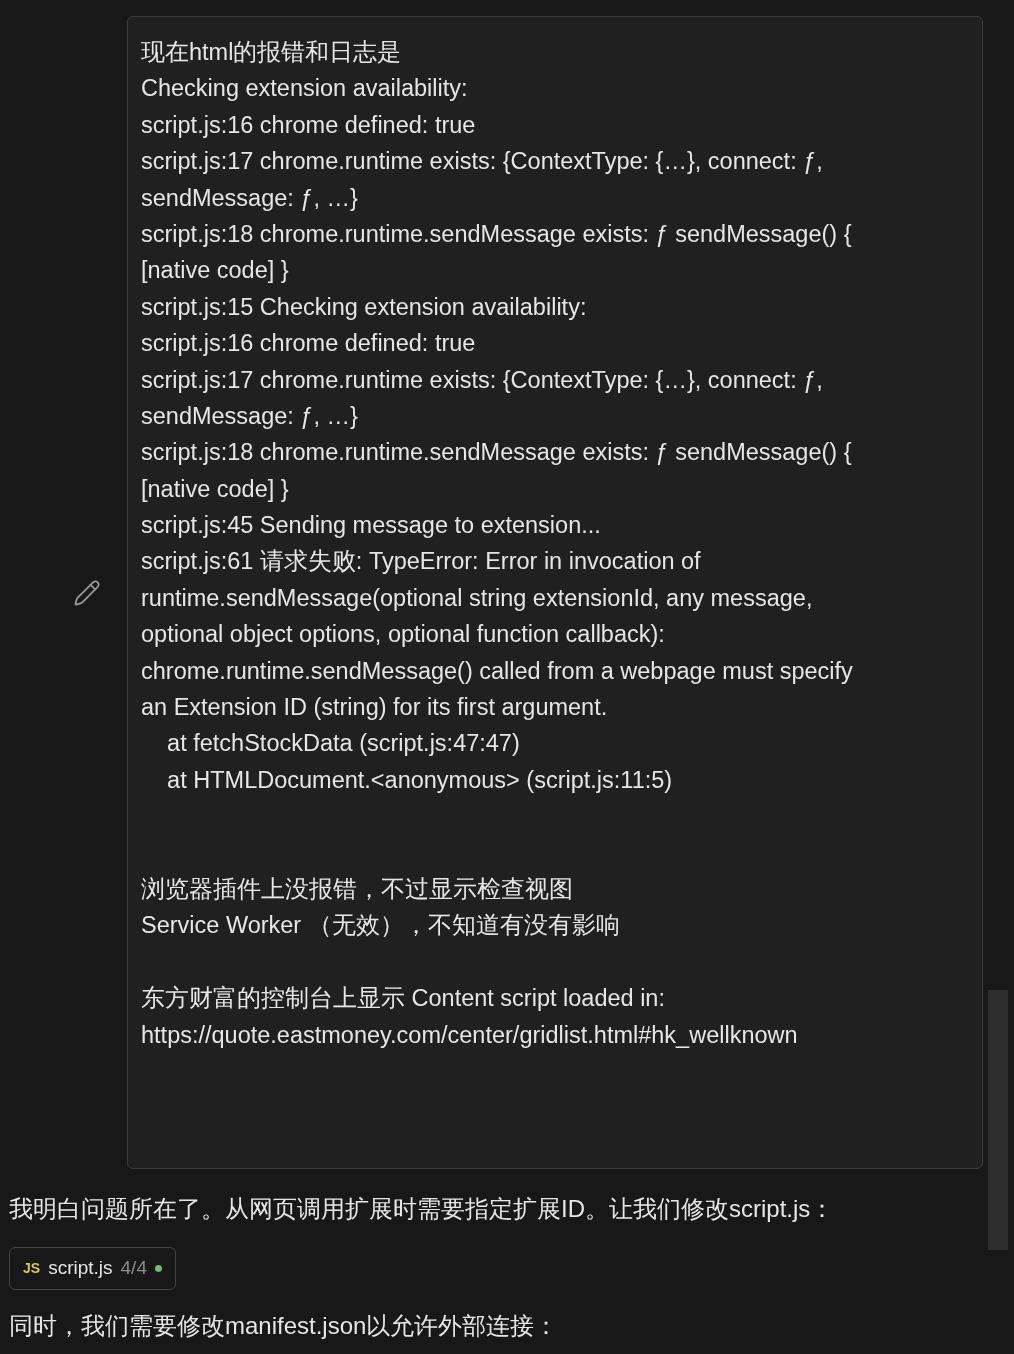 The width and height of the screenshot is (1014, 1354). I want to click on message-line: Service Worker （无效），不知道有没有影响, so click(380, 925).